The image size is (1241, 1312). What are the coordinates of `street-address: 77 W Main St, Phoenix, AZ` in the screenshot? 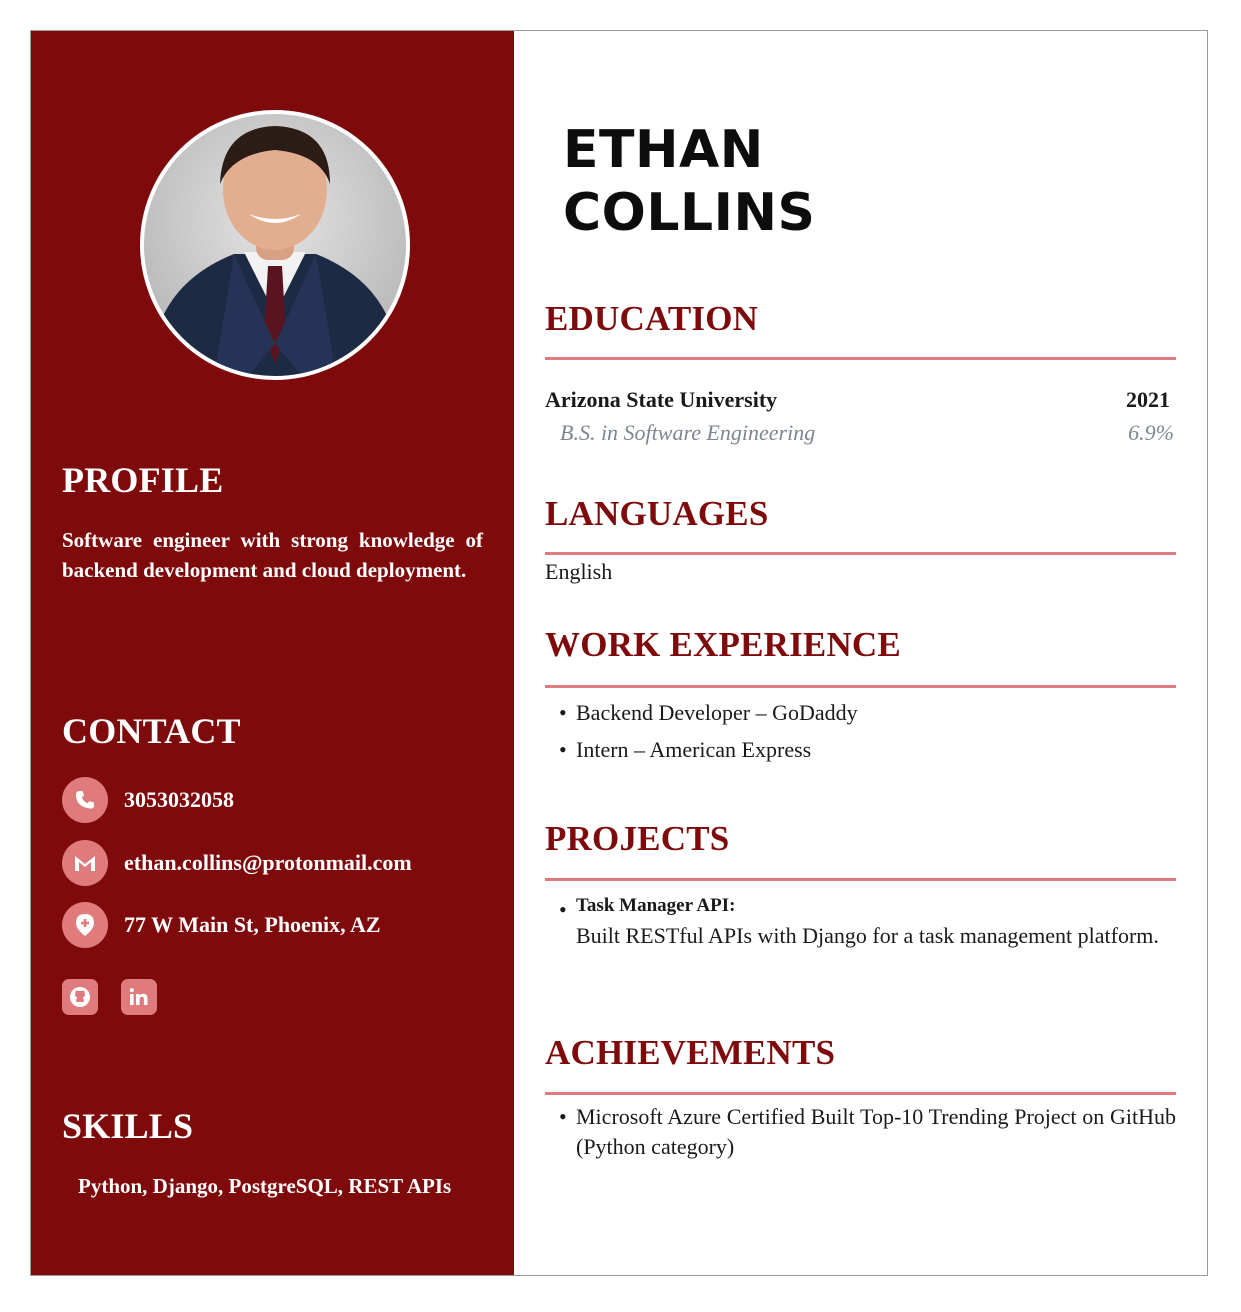 It's located at (252, 924).